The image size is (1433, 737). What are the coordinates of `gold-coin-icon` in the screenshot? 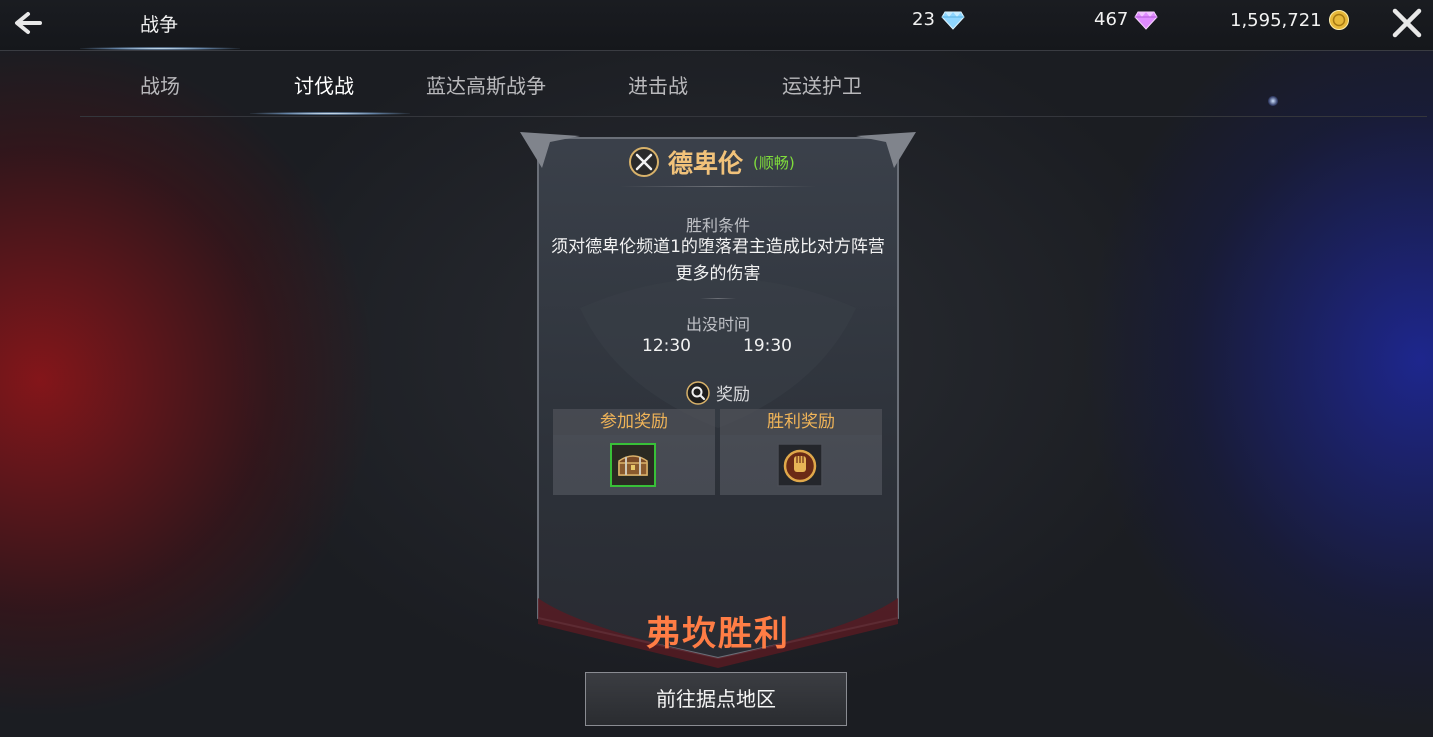 It's located at (1338, 20).